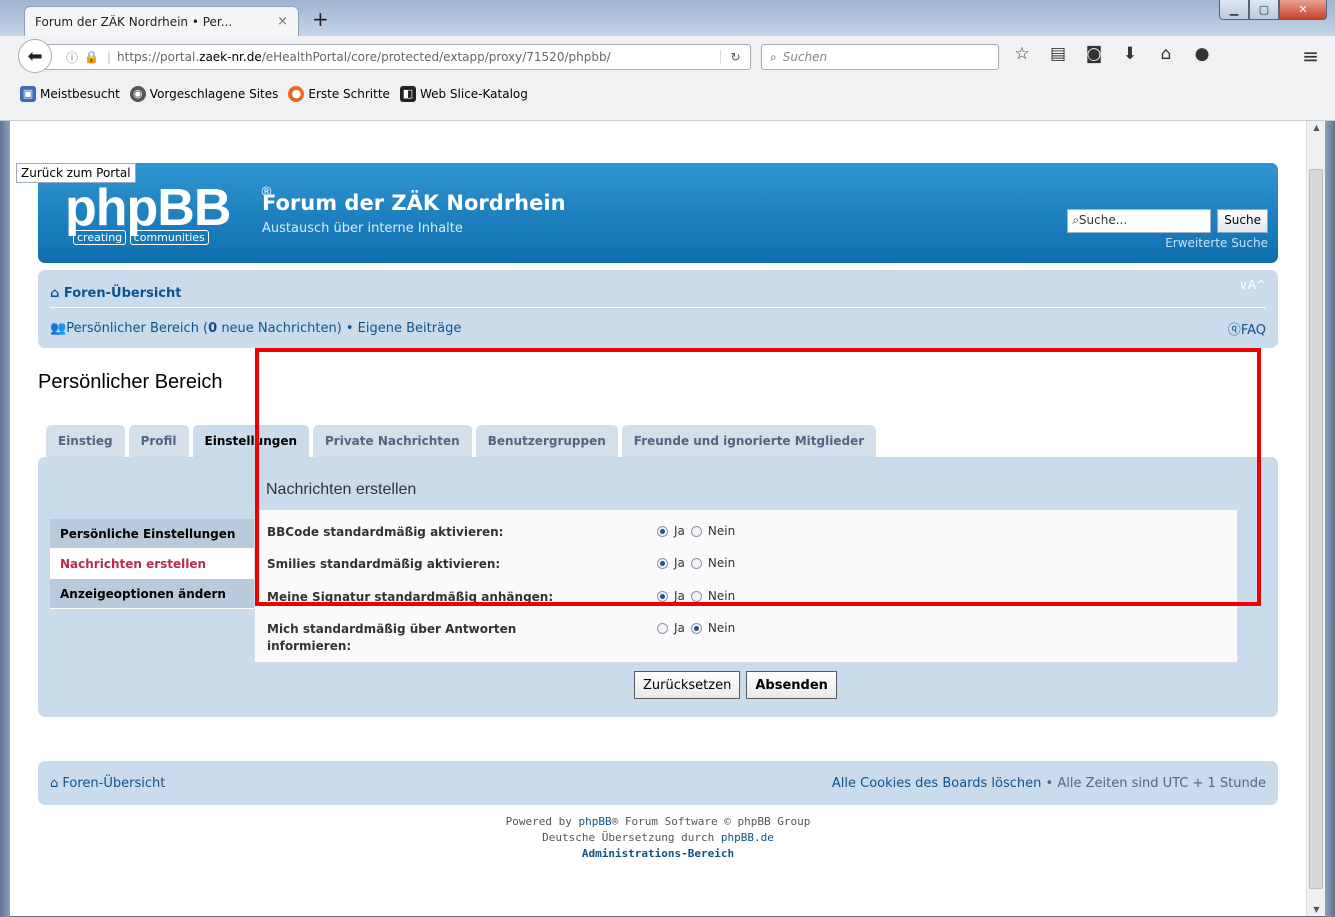 The width and height of the screenshot is (1335, 917). I want to click on footer-index-link: Foren-Übersicht, so click(113, 783).